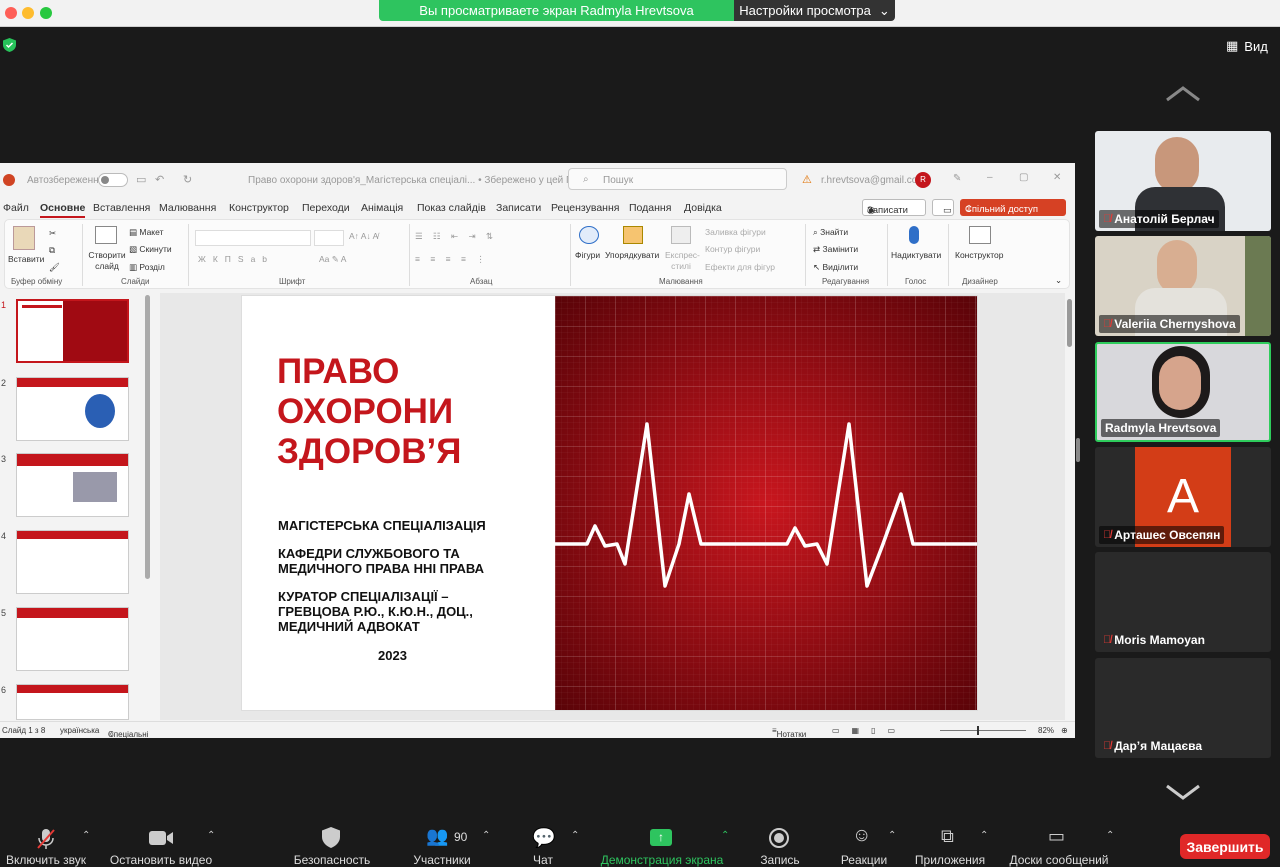 The width and height of the screenshot is (1280, 867). I want to click on copy-icon: ⧉, so click(52, 250).